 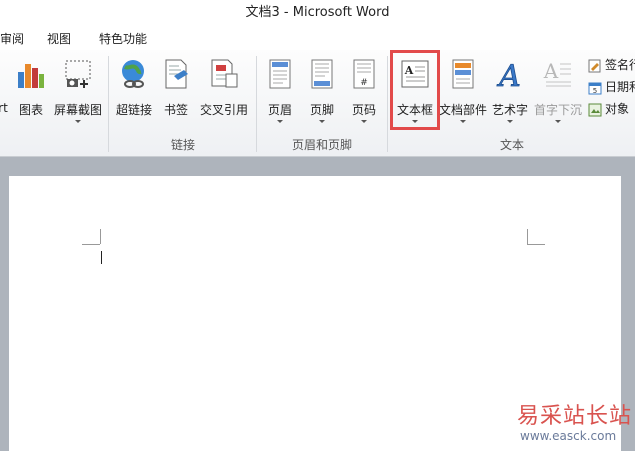 What do you see at coordinates (558, 91) in the screenshot?
I see `dropcap-button: A 首字下沉` at bounding box center [558, 91].